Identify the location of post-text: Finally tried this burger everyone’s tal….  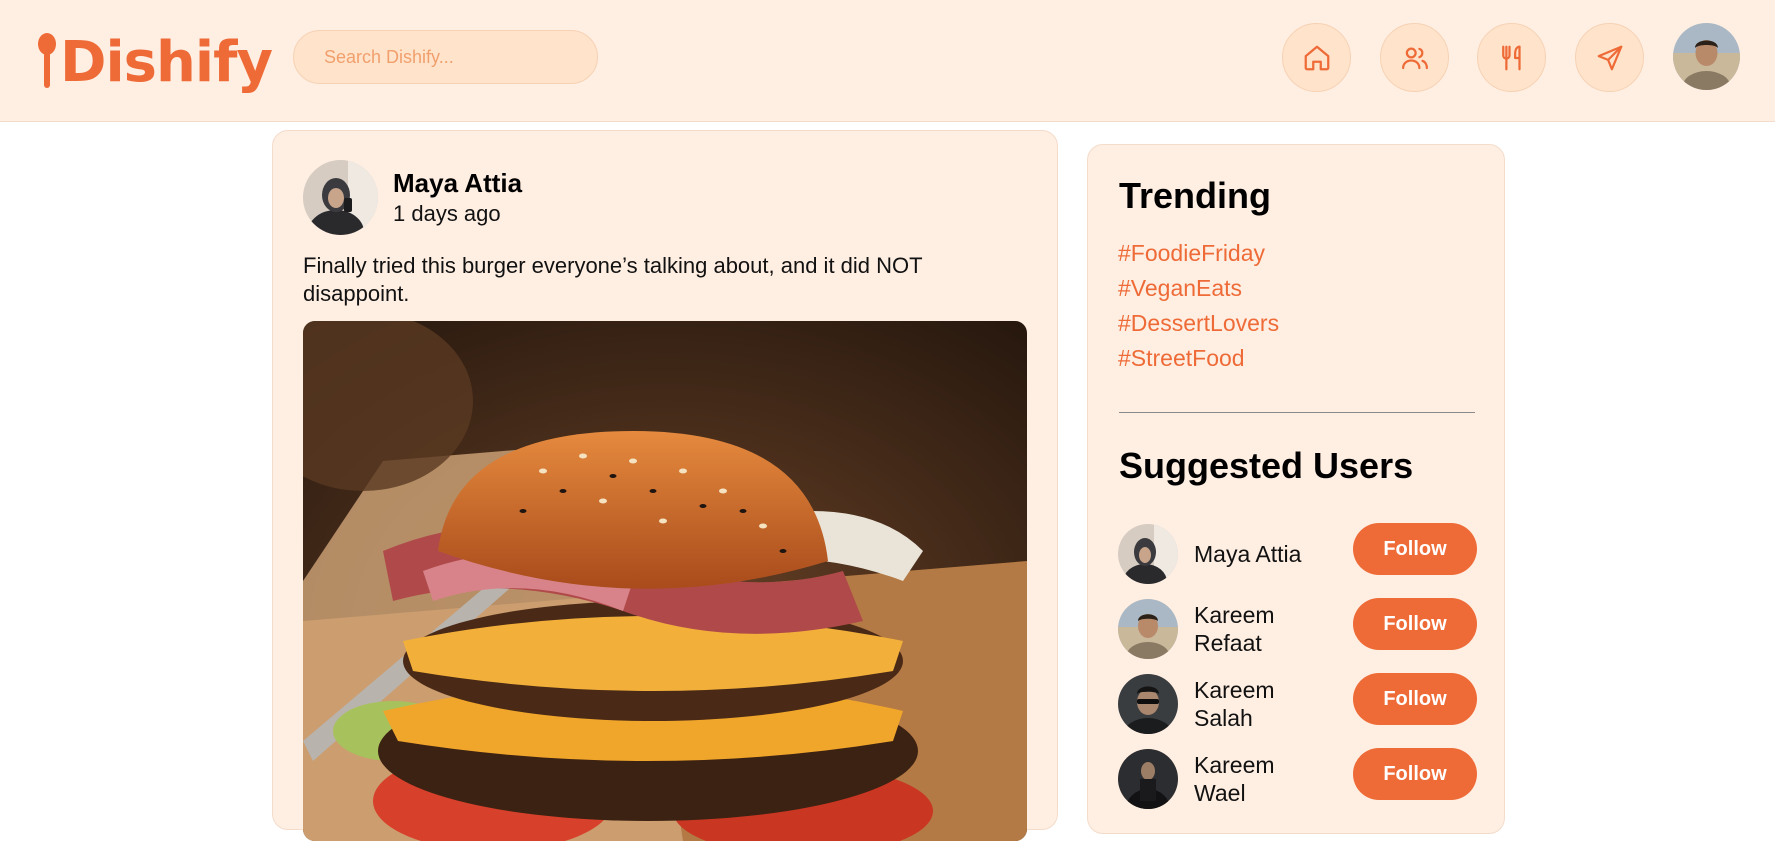
(613, 279).